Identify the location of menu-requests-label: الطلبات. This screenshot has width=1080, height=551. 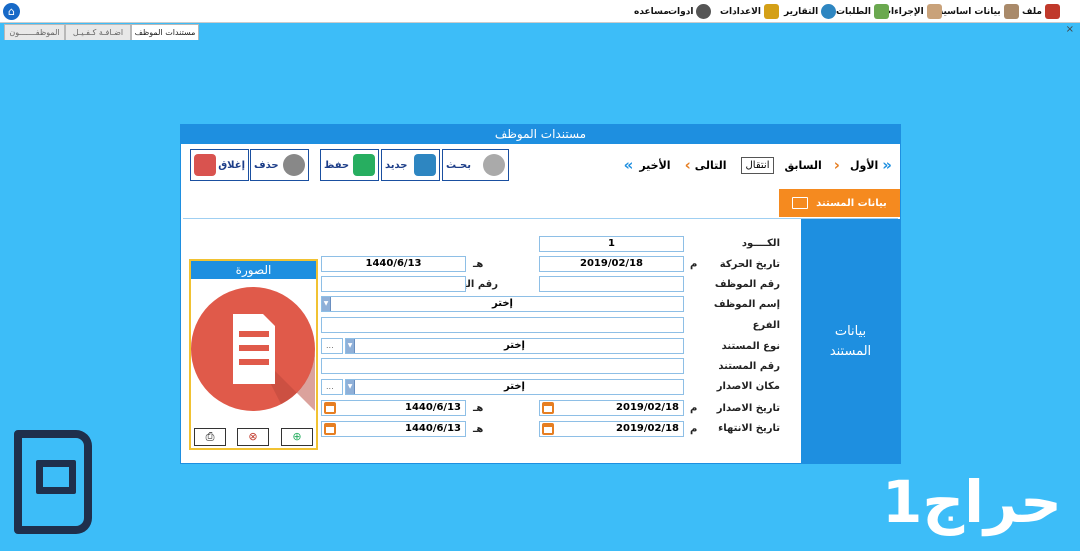
(854, 11).